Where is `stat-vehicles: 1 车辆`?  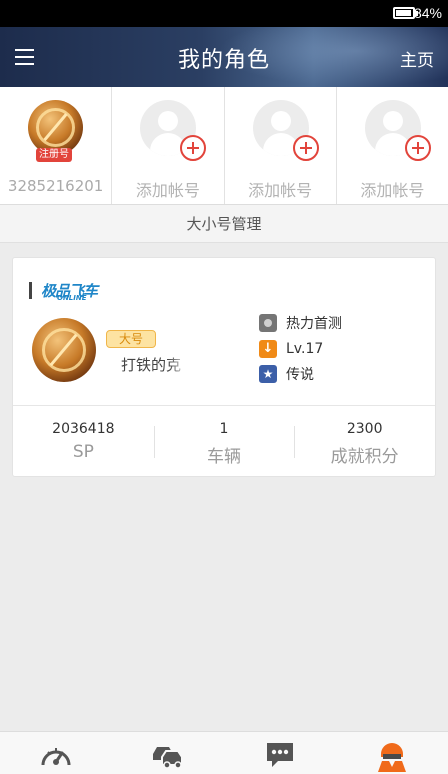
stat-vehicles: 1 车辆 is located at coordinates (224, 441).